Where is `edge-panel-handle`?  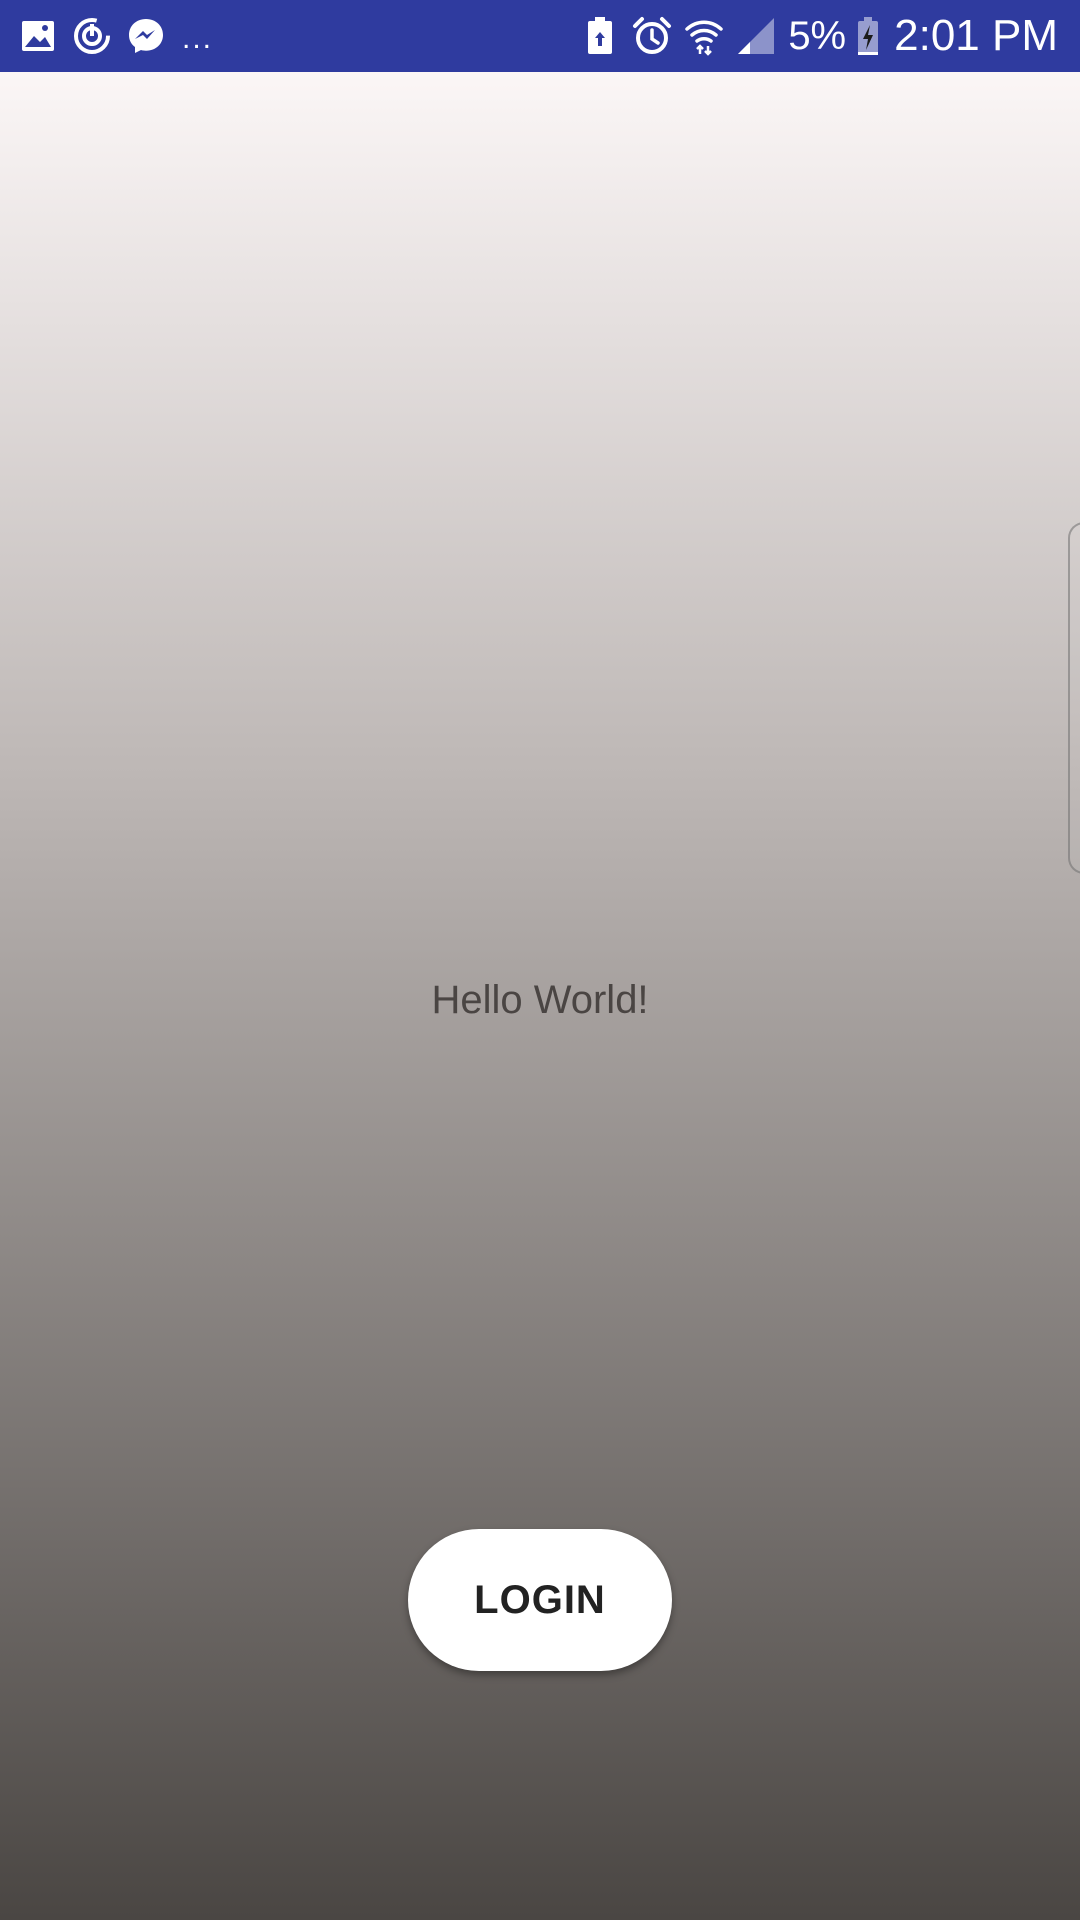
edge-panel-handle is located at coordinates (1074, 698).